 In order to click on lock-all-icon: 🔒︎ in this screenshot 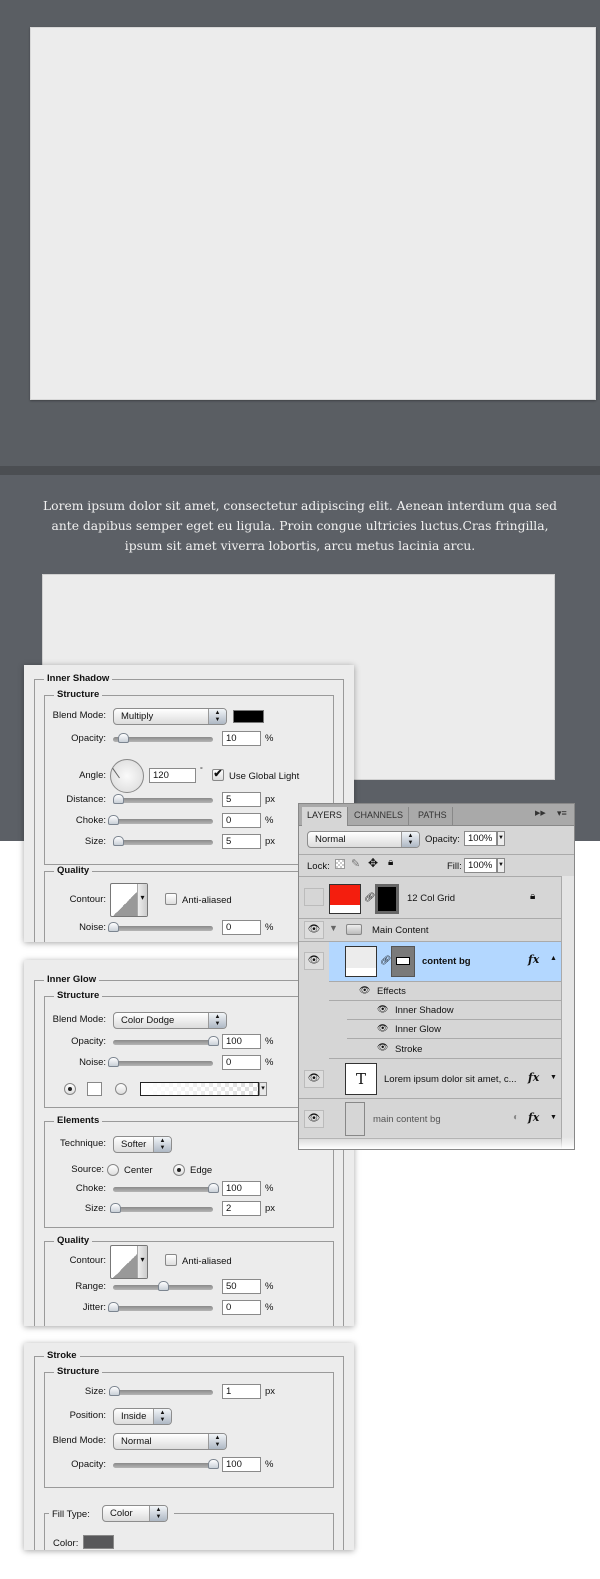, I will do `click(390, 862)`.